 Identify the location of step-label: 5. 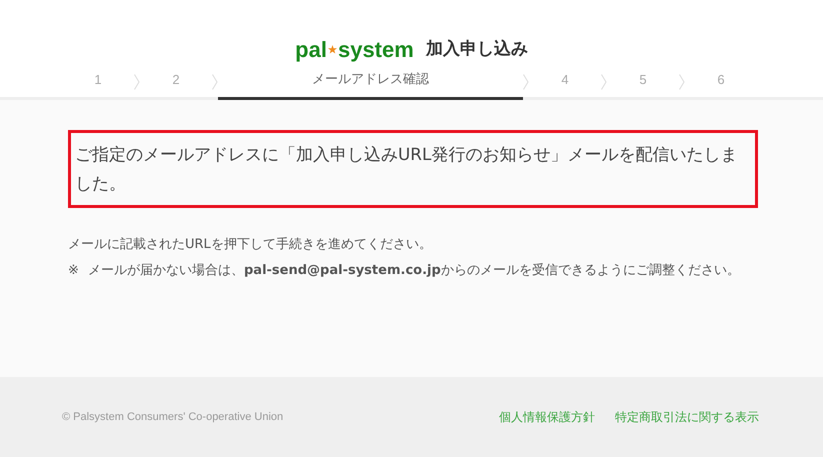
(643, 79).